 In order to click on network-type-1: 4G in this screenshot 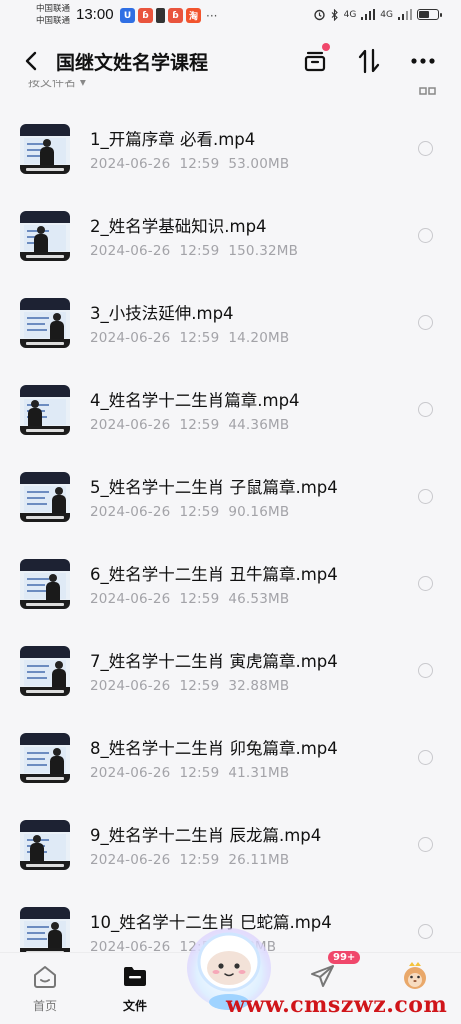, I will do `click(350, 14)`.